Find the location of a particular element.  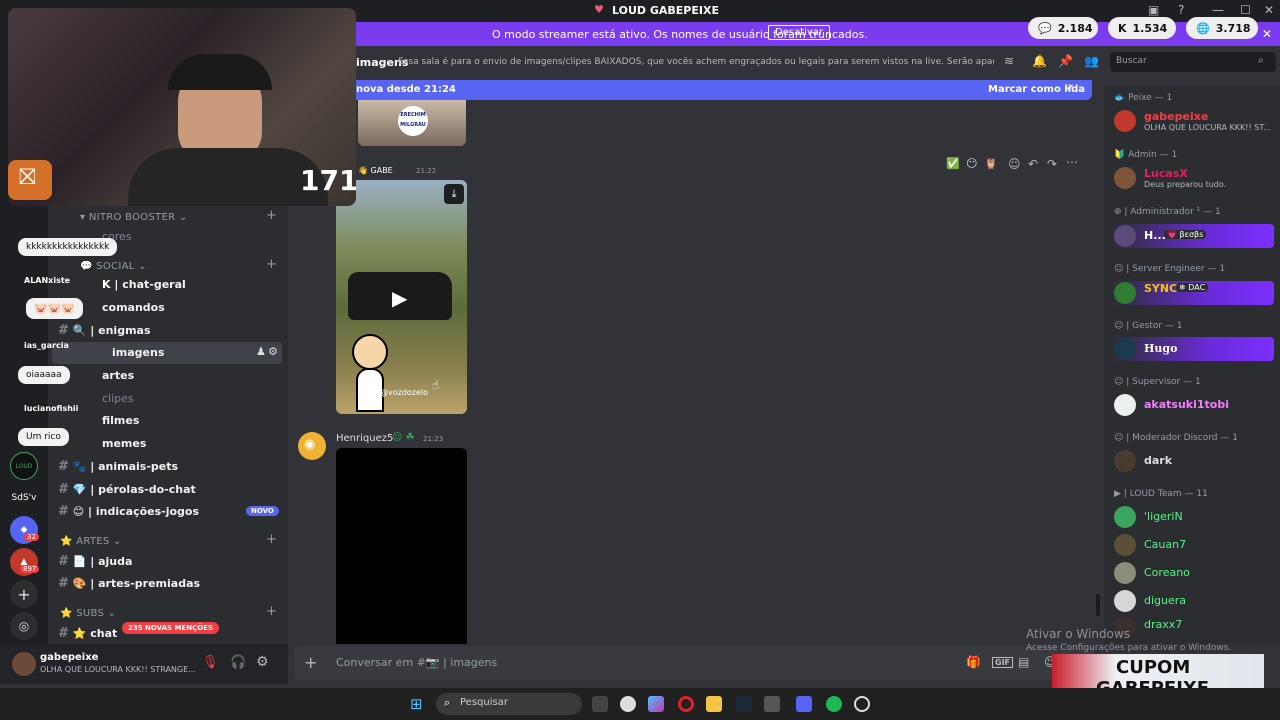

gear-icon: ⚙ is located at coordinates (273, 351).